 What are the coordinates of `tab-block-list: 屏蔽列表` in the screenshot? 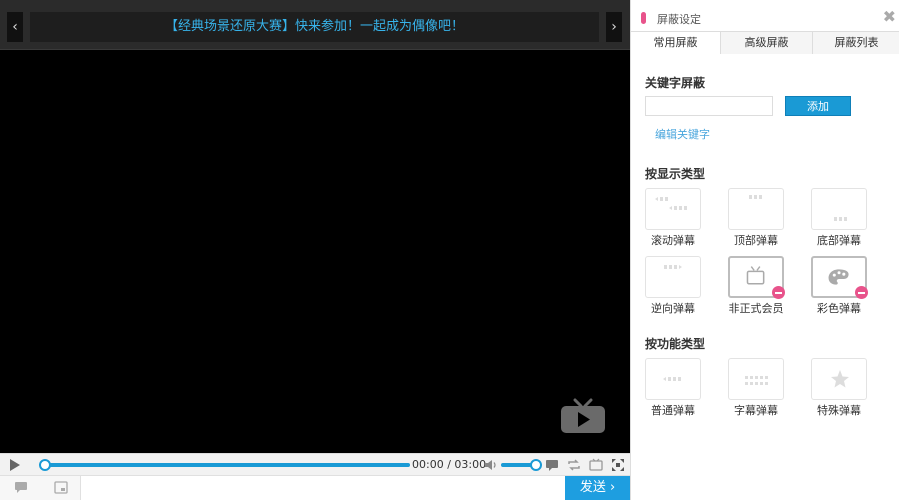 It's located at (856, 43).